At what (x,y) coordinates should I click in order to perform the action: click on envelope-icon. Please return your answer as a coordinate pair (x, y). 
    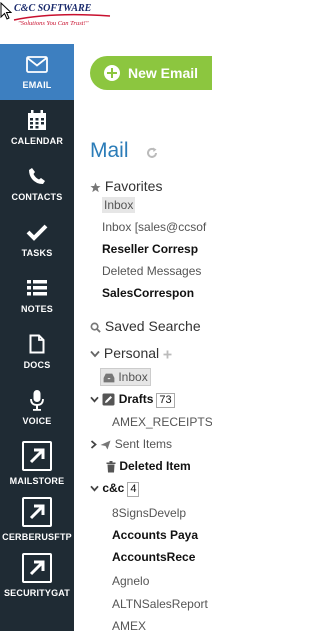
    Looking at the image, I should click on (37, 64).